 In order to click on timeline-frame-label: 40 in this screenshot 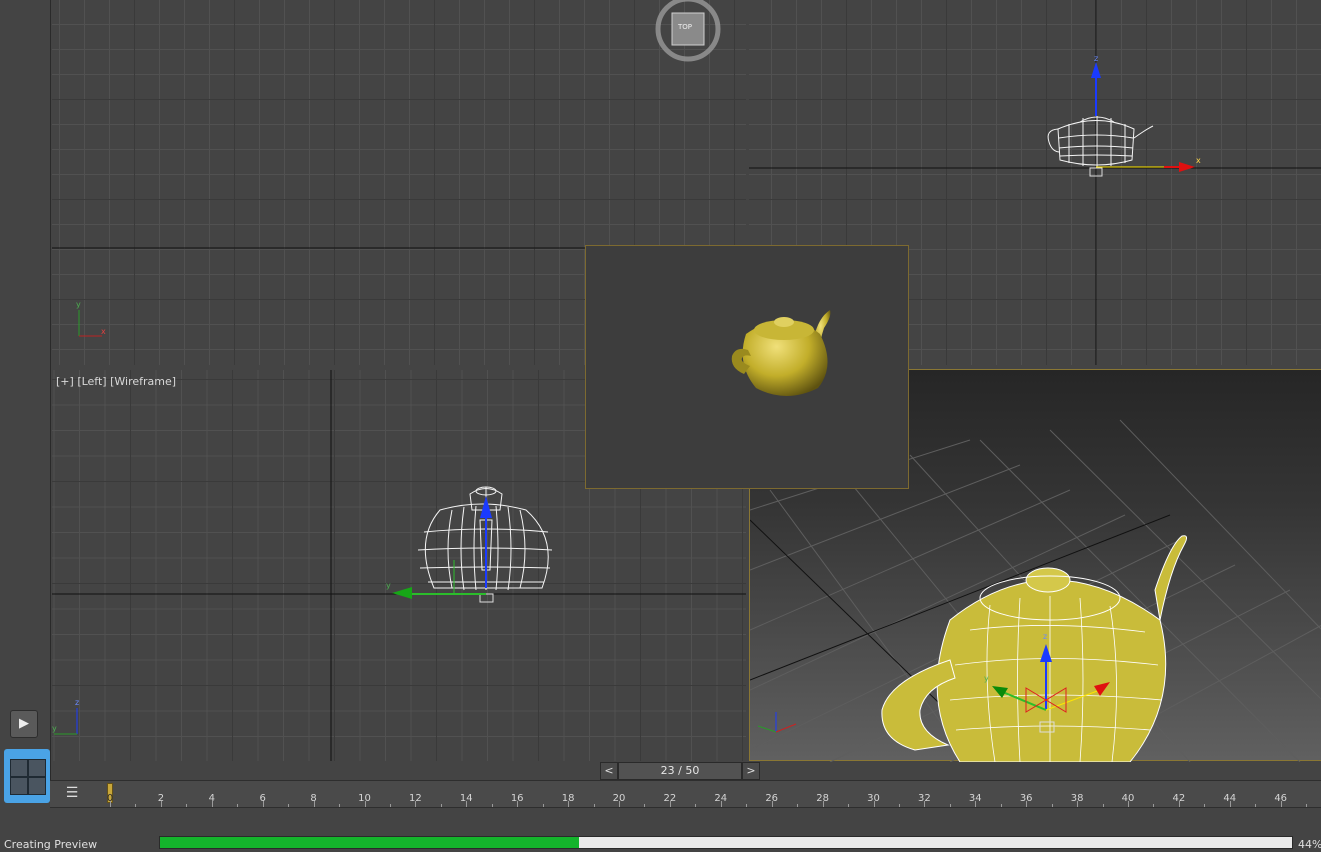, I will do `click(1128, 798)`.